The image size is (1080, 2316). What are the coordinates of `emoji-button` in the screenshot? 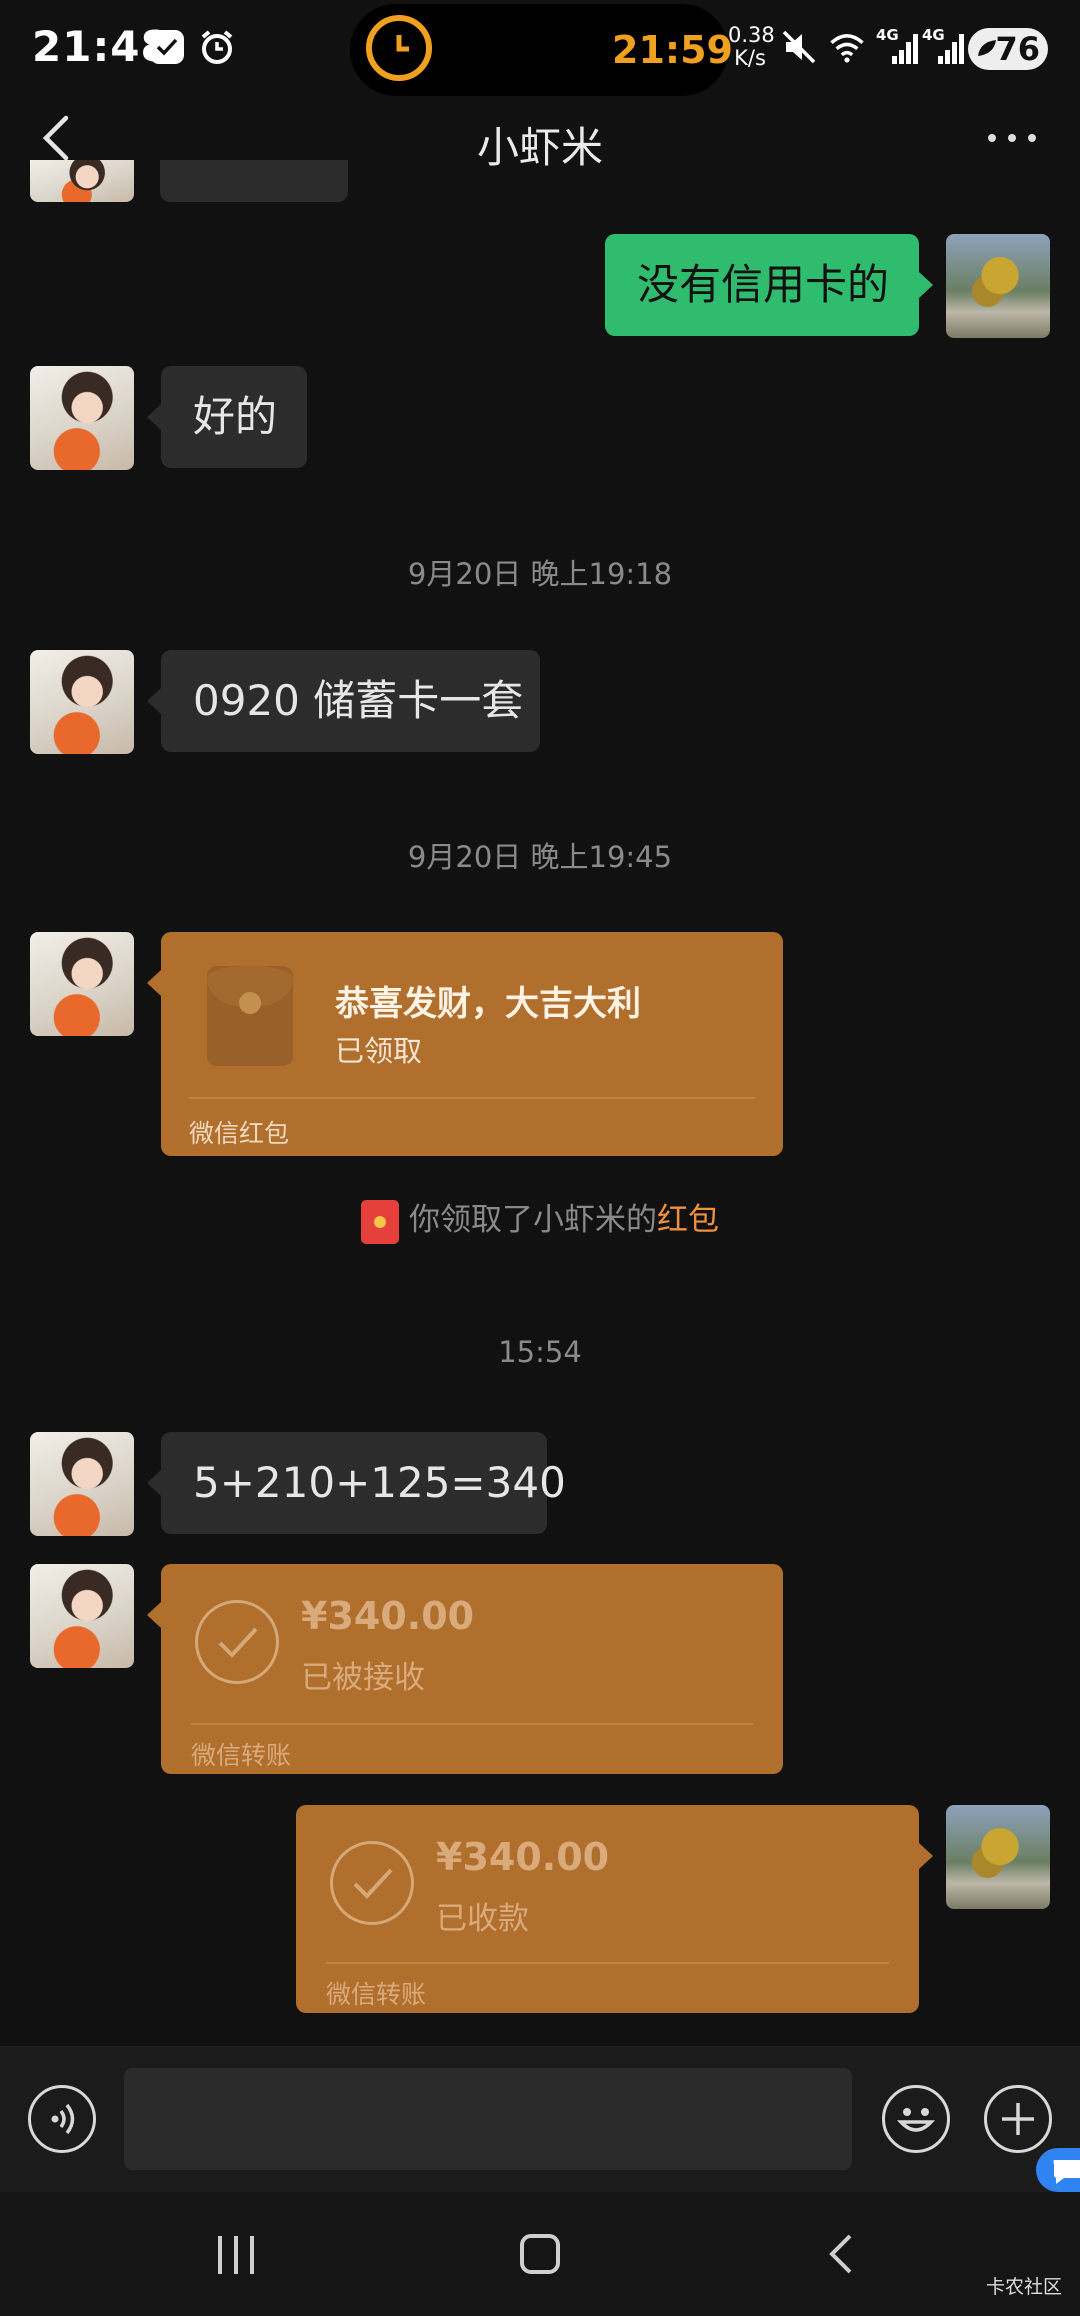 It's located at (916, 2119).